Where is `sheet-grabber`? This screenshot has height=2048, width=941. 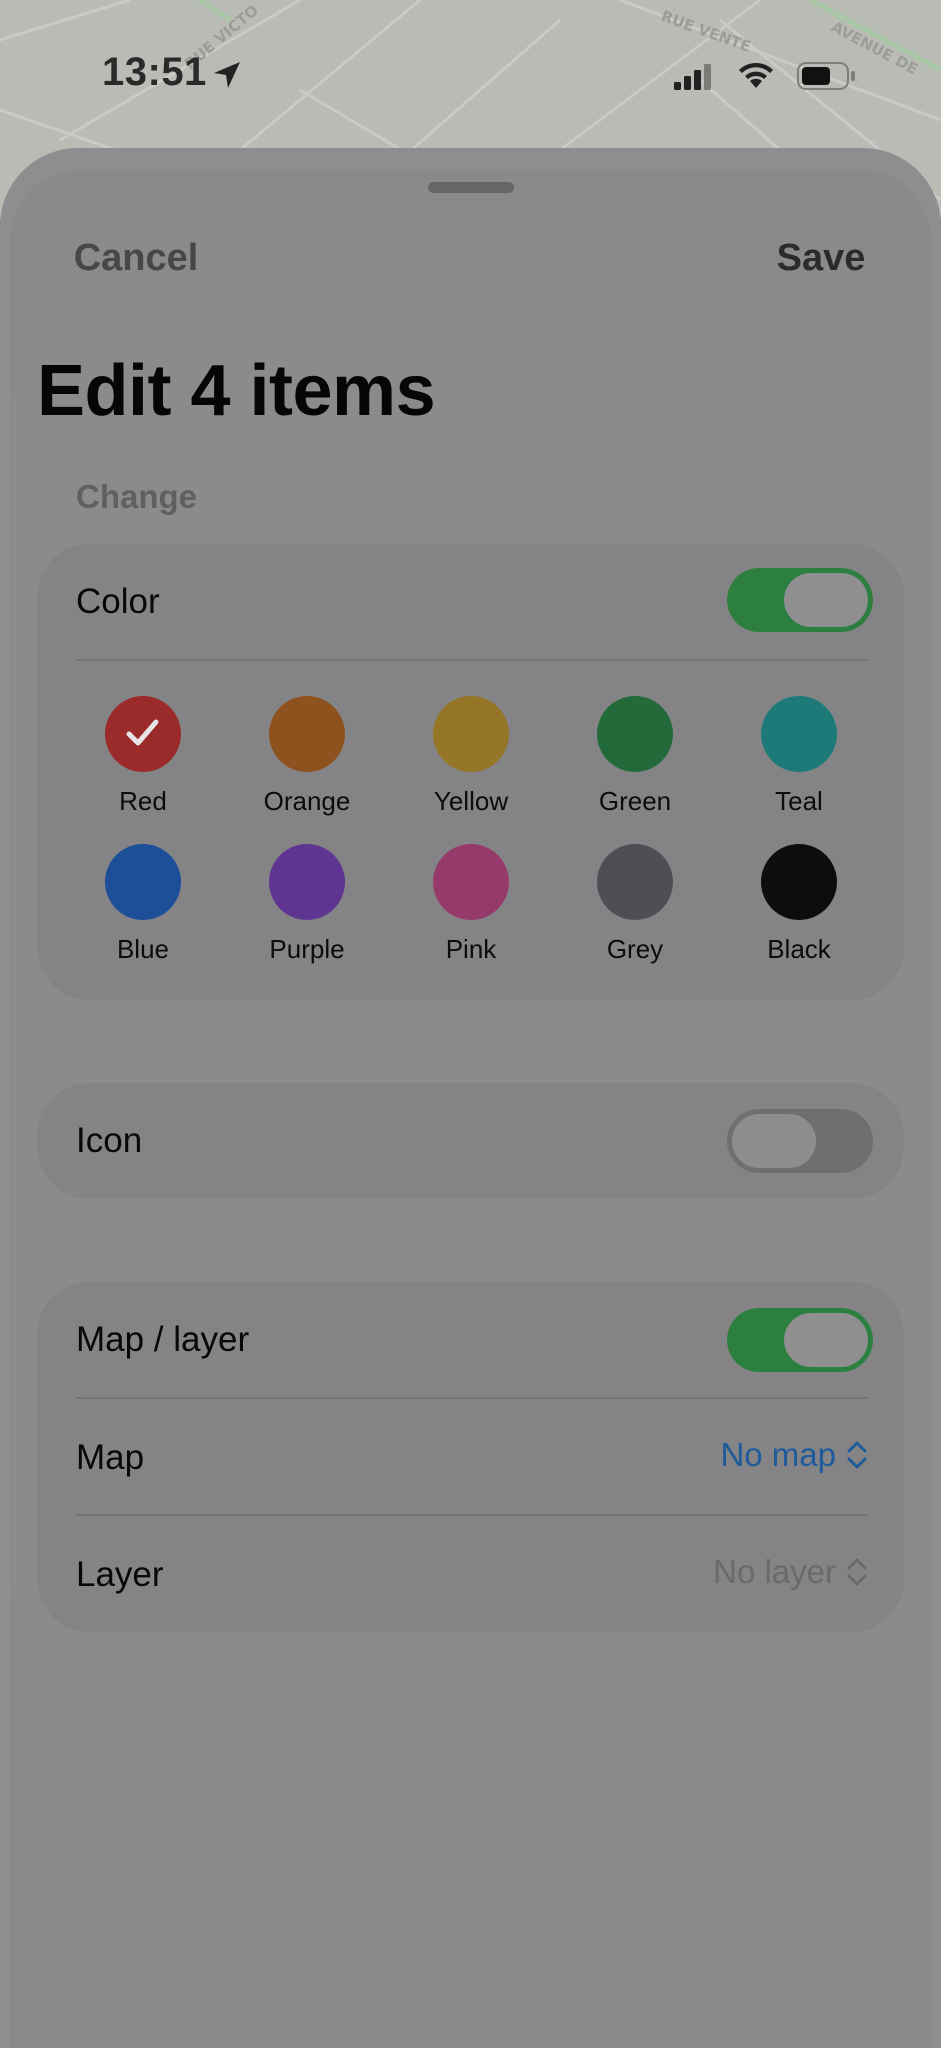 sheet-grabber is located at coordinates (471, 187).